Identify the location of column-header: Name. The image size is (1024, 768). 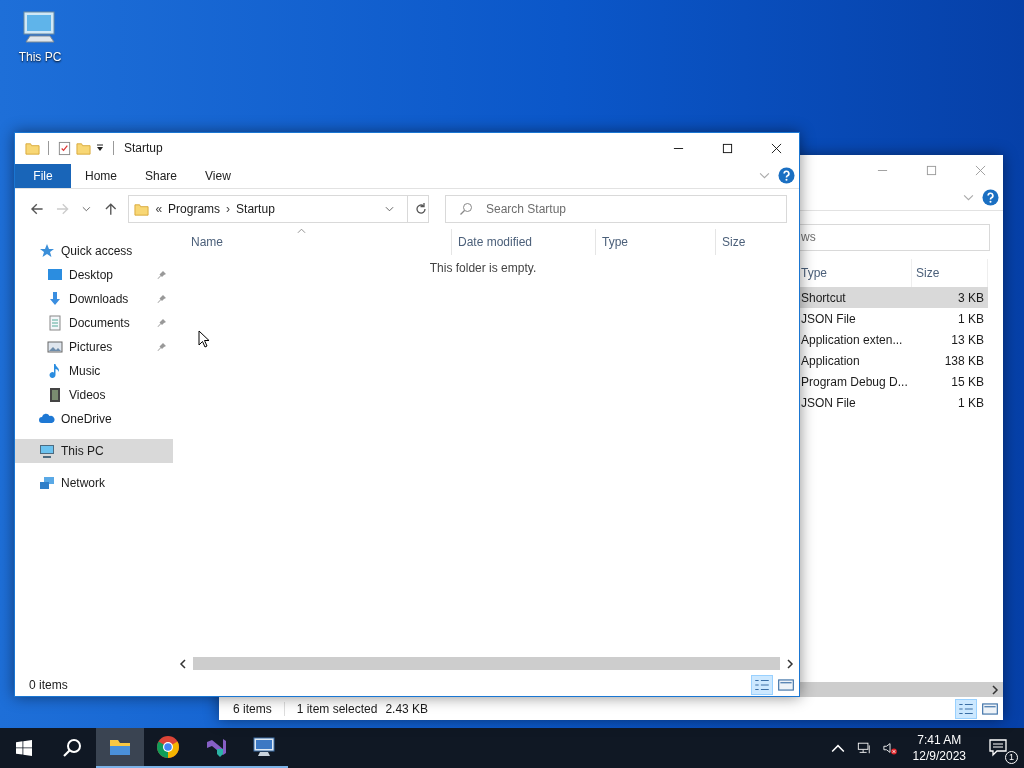
(314, 242).